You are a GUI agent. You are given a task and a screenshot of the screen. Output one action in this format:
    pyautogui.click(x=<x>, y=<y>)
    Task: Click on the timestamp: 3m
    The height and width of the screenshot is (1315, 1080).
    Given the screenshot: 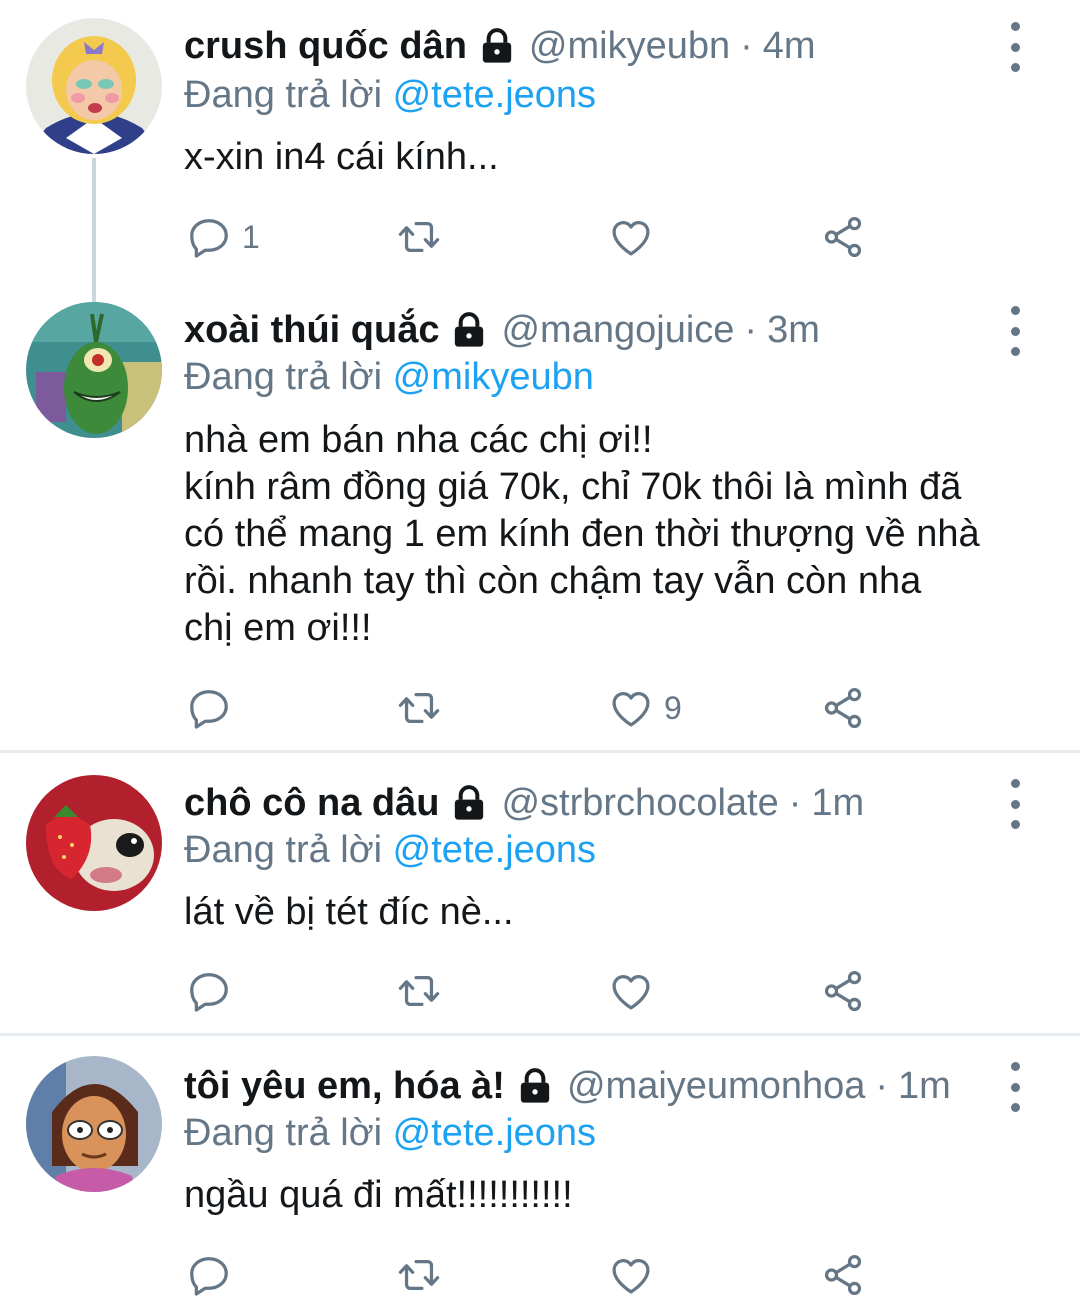 What is the action you would take?
    pyautogui.click(x=793, y=330)
    